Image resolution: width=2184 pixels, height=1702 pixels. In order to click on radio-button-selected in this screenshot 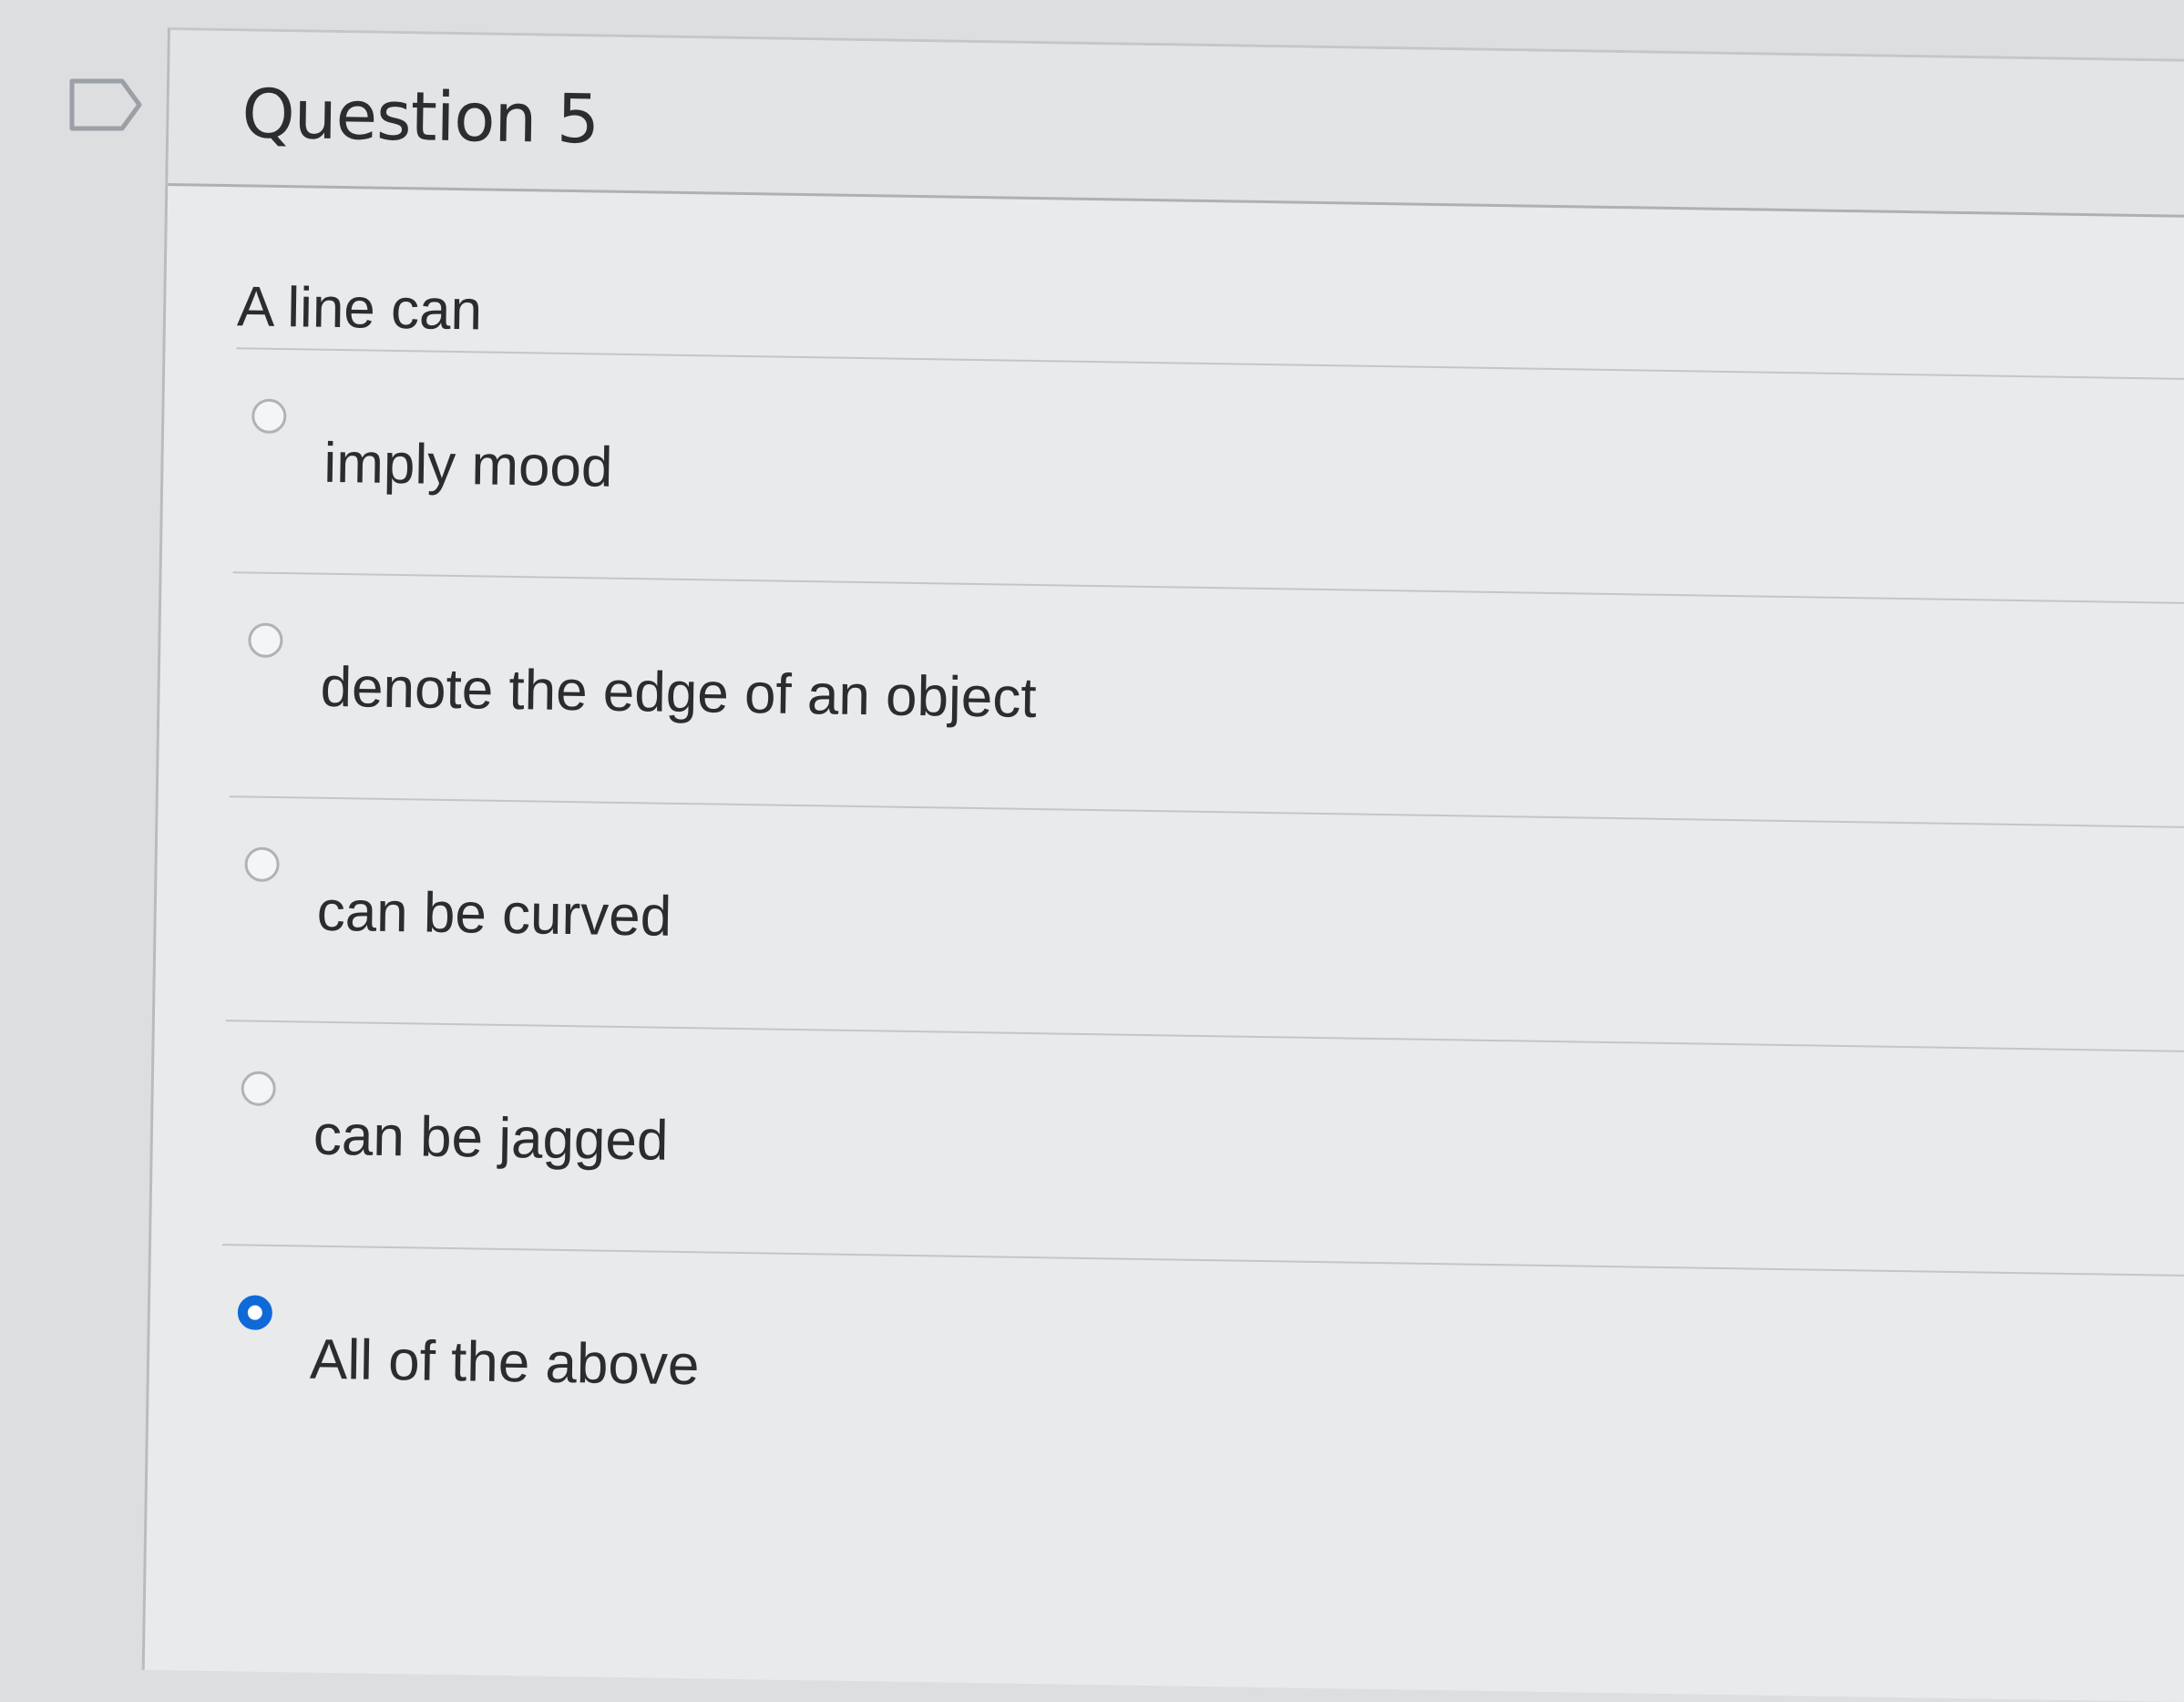, I will do `click(255, 1312)`.